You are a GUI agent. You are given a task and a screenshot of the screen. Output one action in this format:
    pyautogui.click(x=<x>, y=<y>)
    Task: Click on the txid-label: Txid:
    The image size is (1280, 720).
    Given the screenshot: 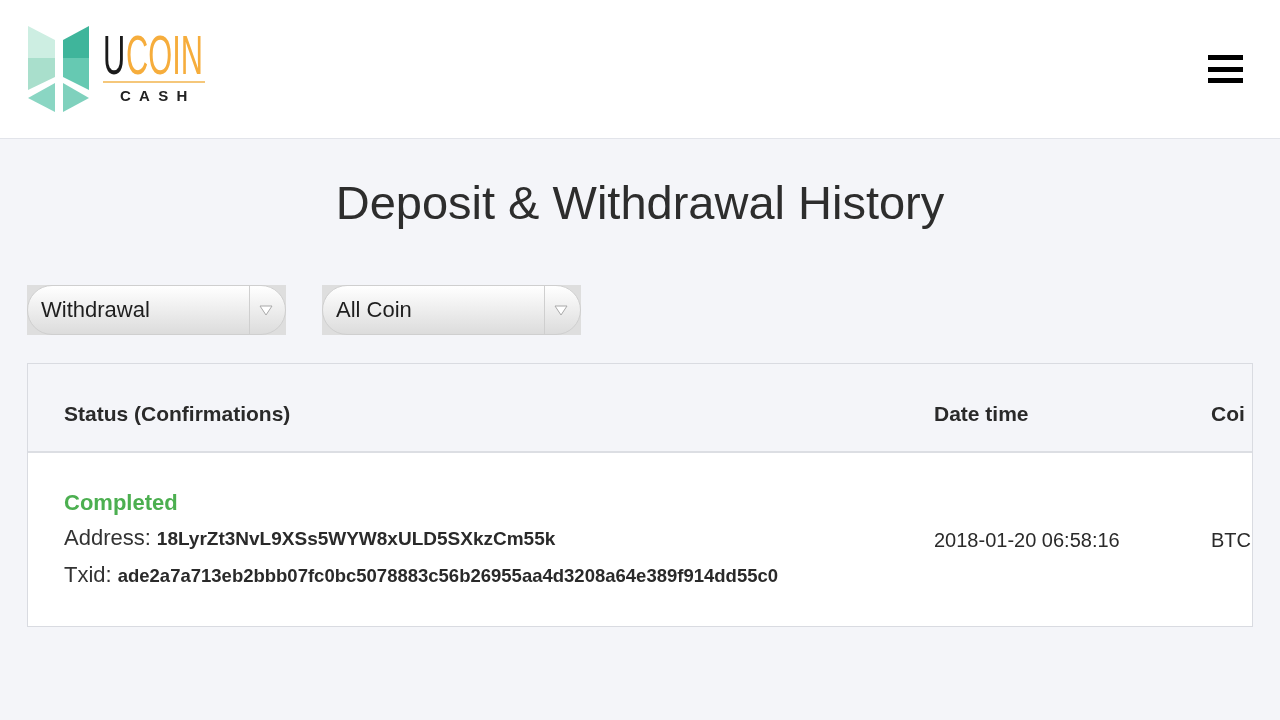 What is the action you would take?
    pyautogui.click(x=88, y=574)
    